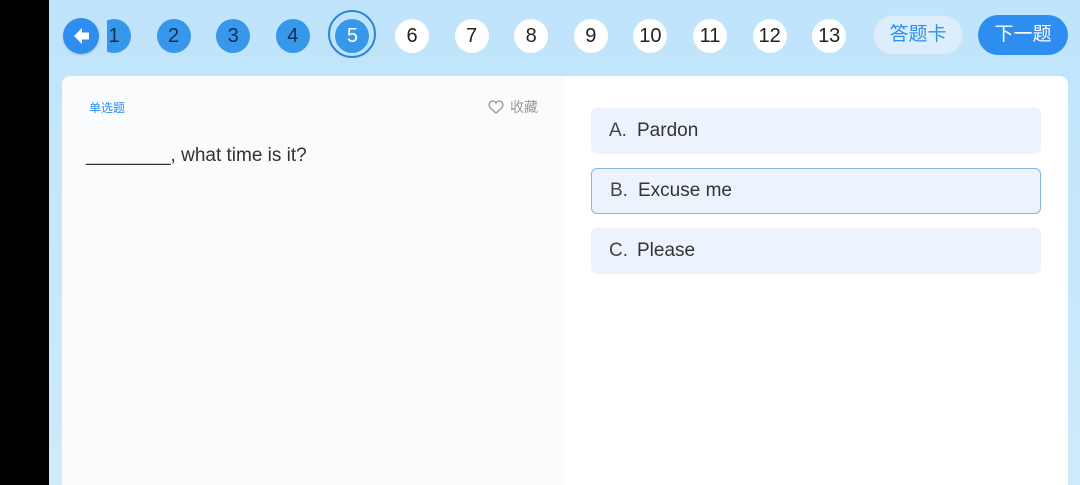 This screenshot has width=1080, height=485. What do you see at coordinates (173, 36) in the screenshot?
I see `question-number-2: 2` at bounding box center [173, 36].